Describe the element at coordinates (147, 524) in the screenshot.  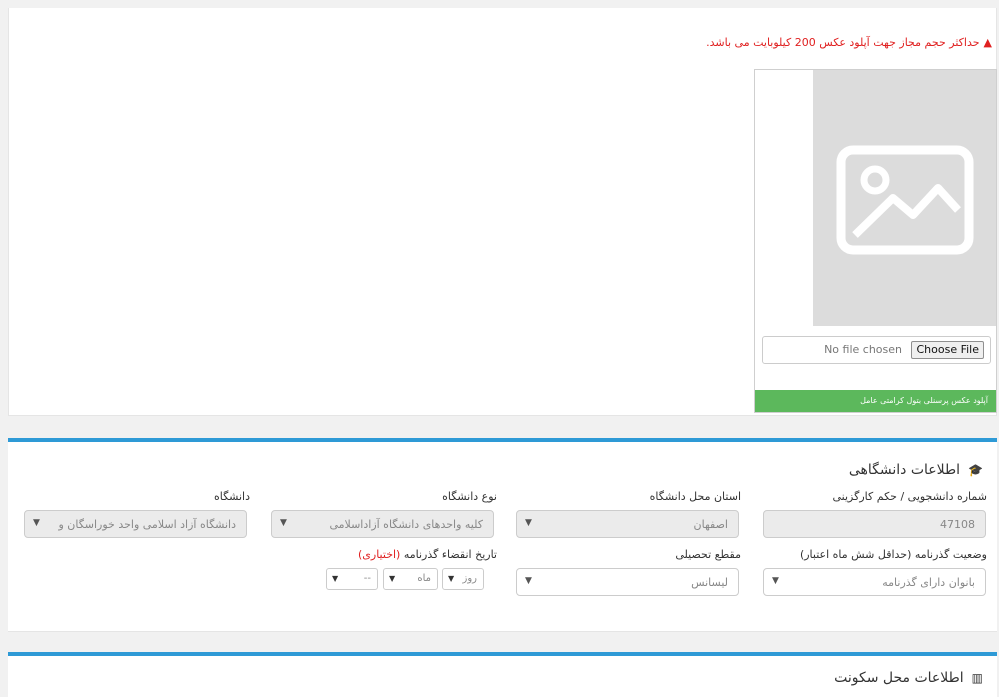
I see `university-value: دانشگاه آزاد اسلامی واحد خوراسگان و` at that location.